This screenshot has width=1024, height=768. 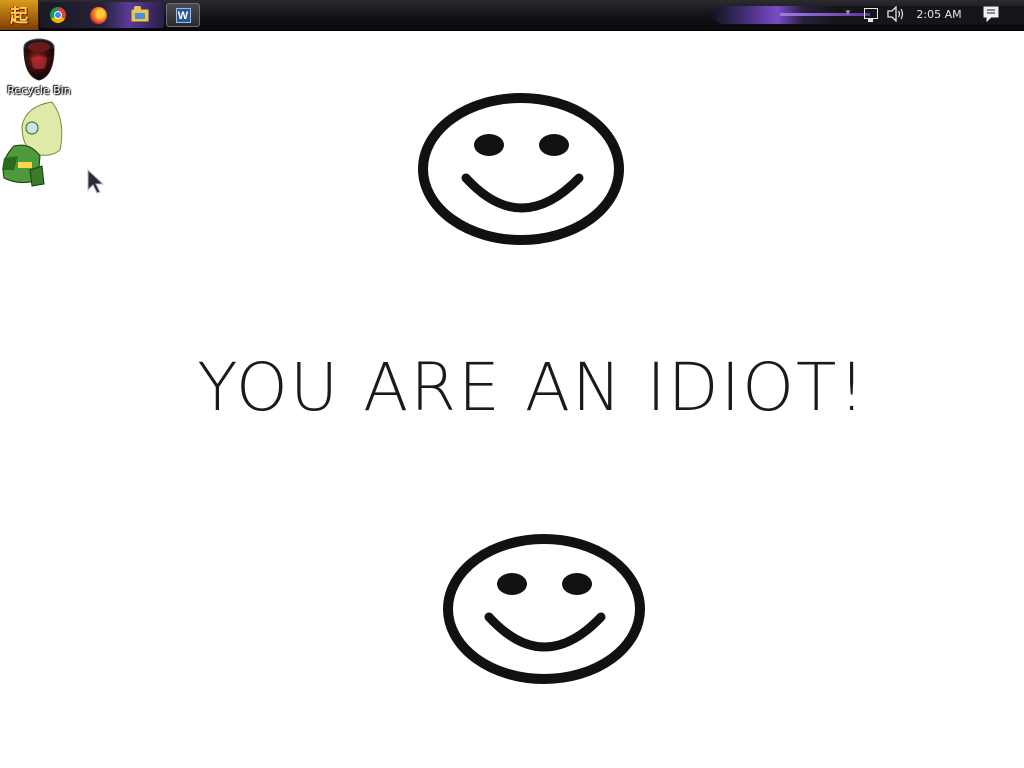 I want to click on taskbar-item-word: W, so click(x=183, y=15).